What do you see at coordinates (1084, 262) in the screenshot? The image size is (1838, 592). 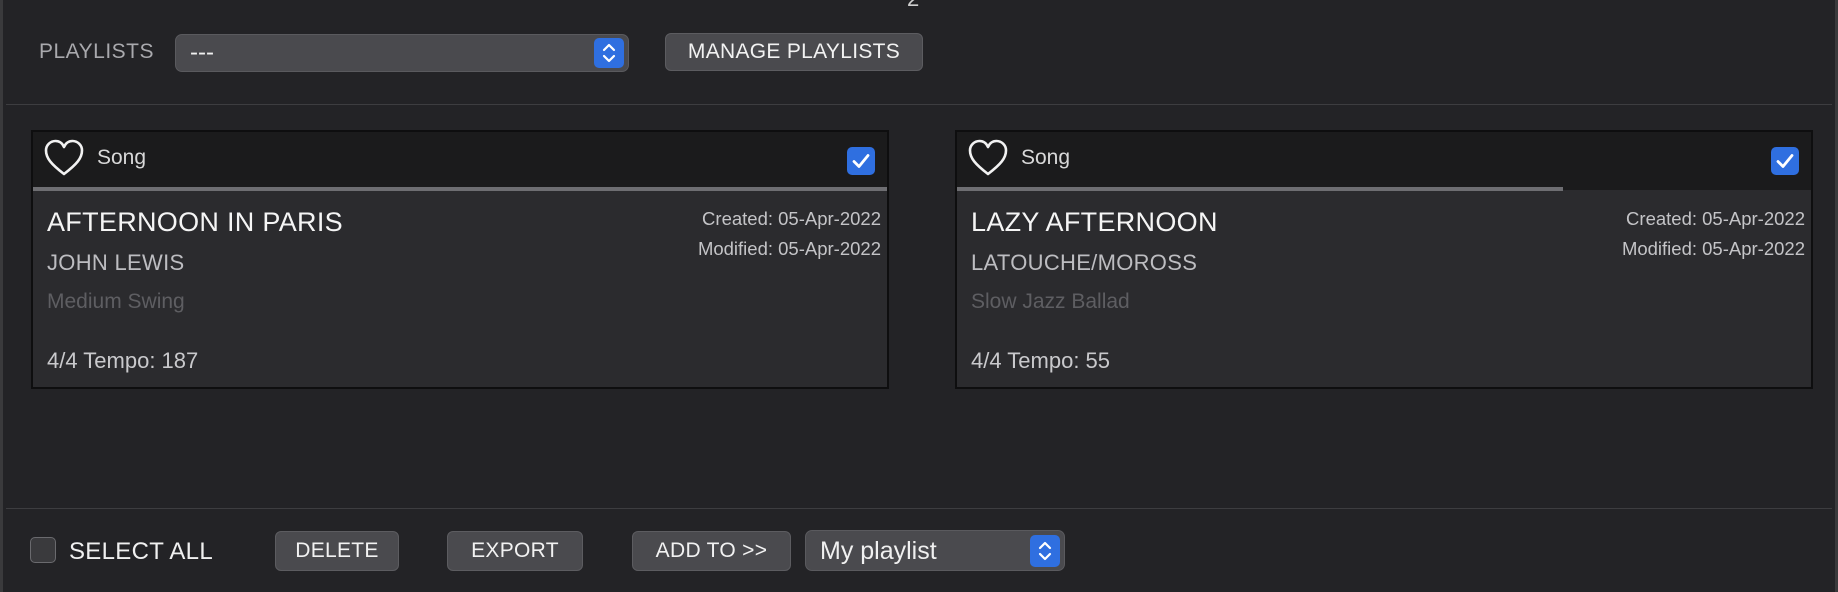 I see `song-composer: LATOUCHE/MOROSS` at bounding box center [1084, 262].